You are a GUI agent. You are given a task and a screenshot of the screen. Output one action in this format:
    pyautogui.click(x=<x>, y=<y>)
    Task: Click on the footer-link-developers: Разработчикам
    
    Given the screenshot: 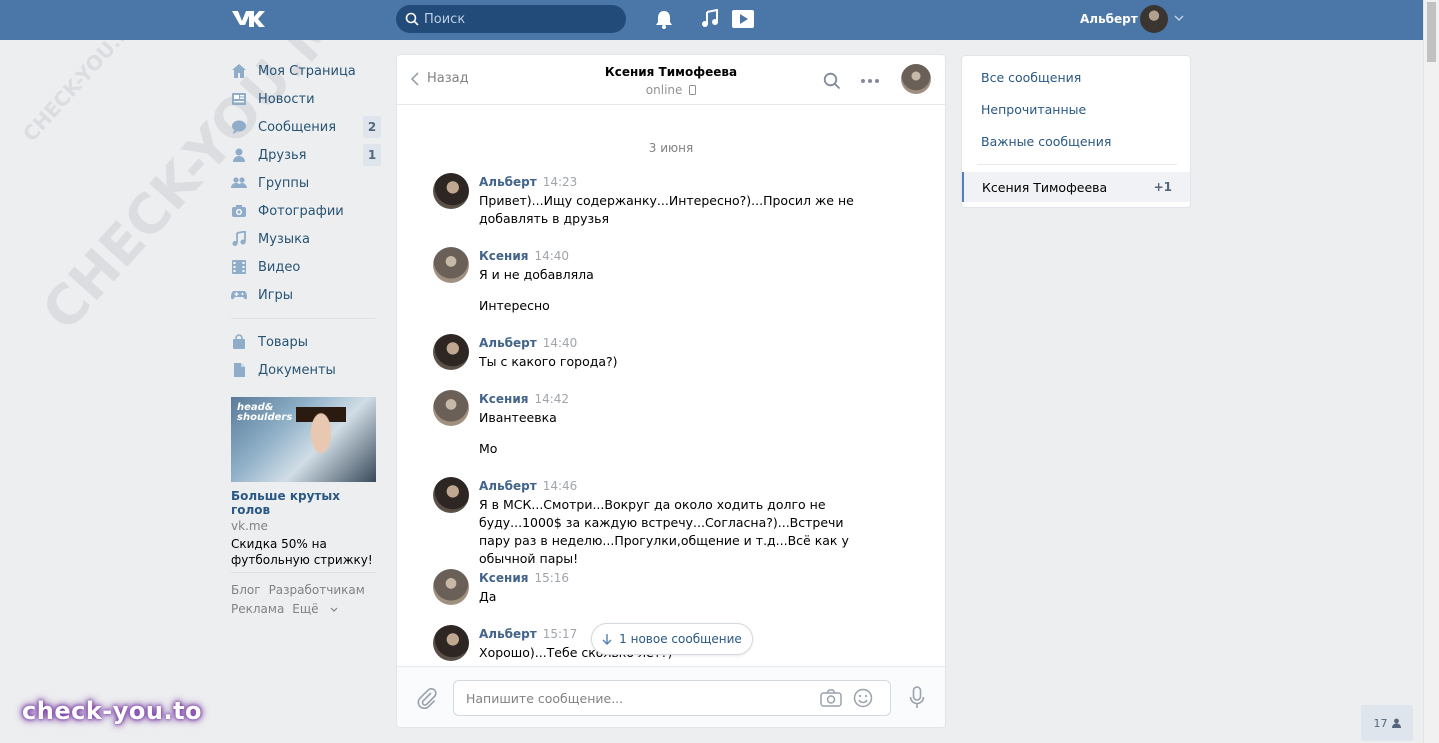 What is the action you would take?
    pyautogui.click(x=317, y=590)
    